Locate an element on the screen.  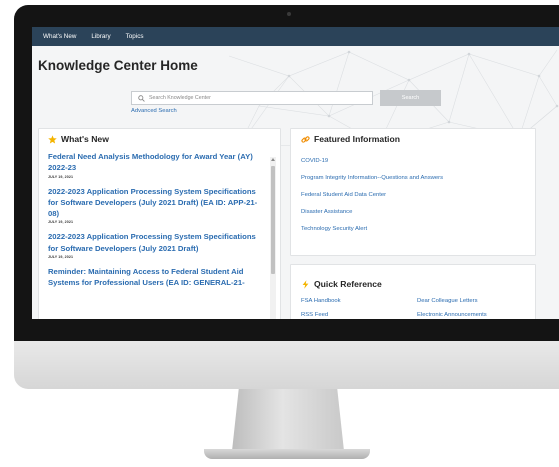
monitor-chin is located at coordinates (286, 365).